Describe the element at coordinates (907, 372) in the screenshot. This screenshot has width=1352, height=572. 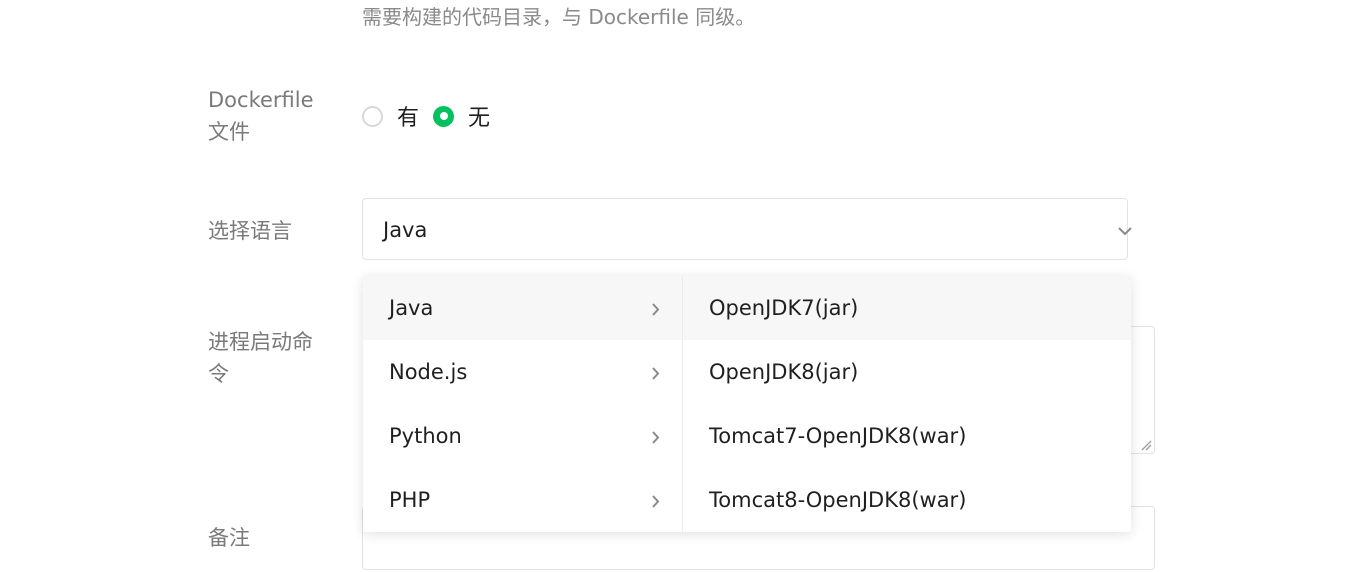
I see `cascader-option-openjdk8-jar: OpenJDK8(jar)` at that location.